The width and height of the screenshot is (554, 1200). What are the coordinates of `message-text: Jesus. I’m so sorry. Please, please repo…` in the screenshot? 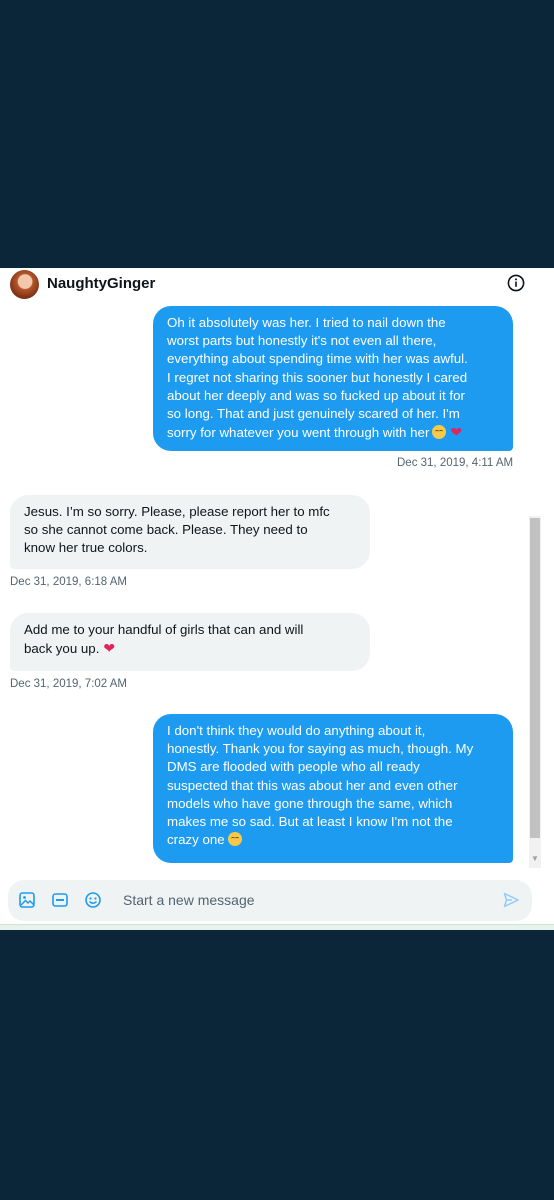 It's located at (177, 530).